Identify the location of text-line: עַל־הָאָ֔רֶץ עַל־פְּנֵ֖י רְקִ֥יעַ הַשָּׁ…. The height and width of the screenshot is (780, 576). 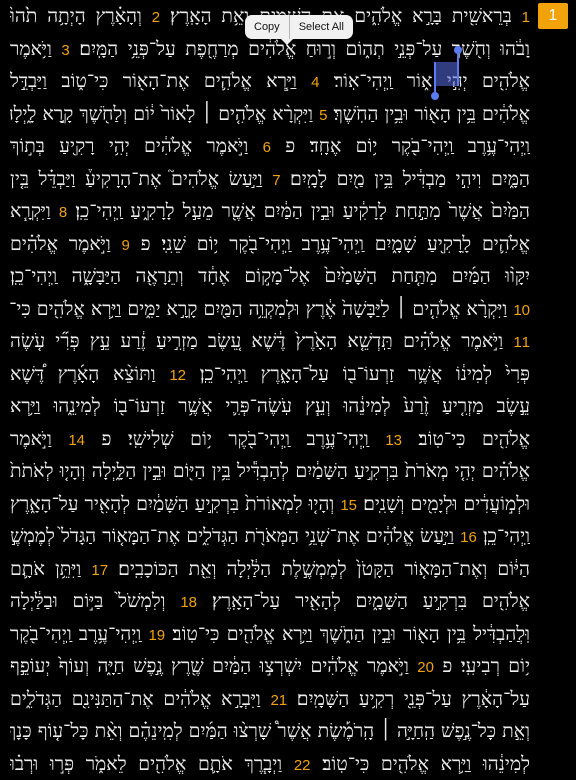
(270, 699).